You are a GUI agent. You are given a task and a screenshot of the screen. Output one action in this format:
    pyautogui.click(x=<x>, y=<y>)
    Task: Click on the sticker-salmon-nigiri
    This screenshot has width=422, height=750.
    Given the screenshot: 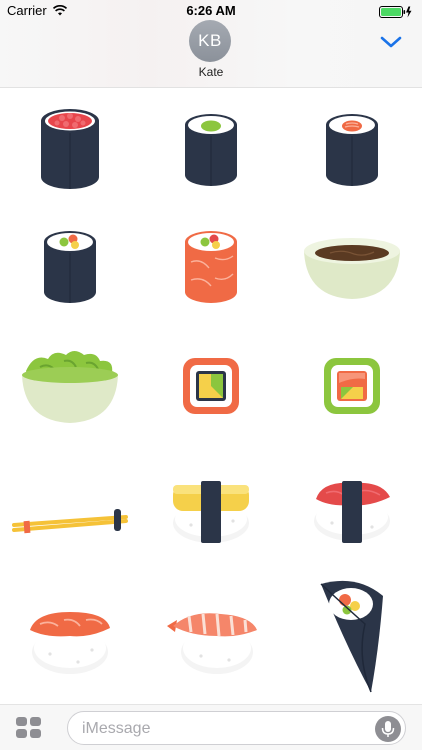 What is the action you would take?
    pyautogui.click(x=70, y=638)
    